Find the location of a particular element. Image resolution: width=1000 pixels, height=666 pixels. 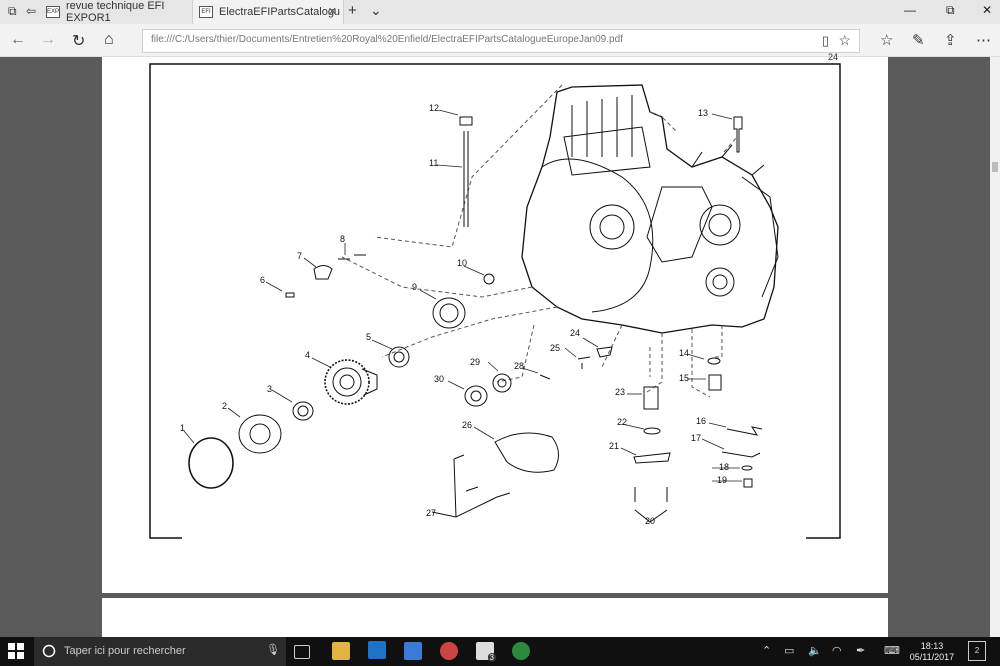

taskbar-search-box: Taper ici pour rechercher 🎙 is located at coordinates (160, 651).